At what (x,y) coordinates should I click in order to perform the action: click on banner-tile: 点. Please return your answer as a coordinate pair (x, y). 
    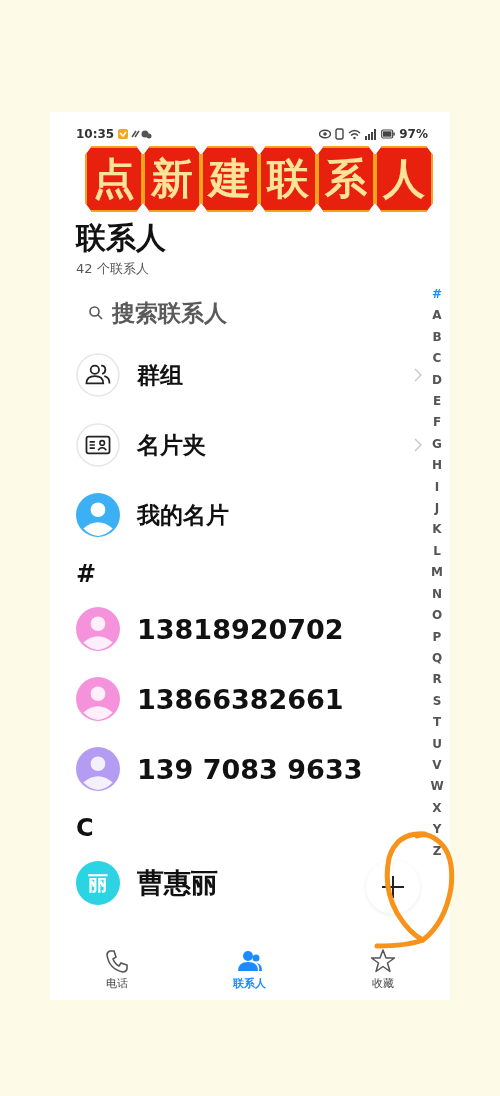
    Looking at the image, I should click on (114, 179).